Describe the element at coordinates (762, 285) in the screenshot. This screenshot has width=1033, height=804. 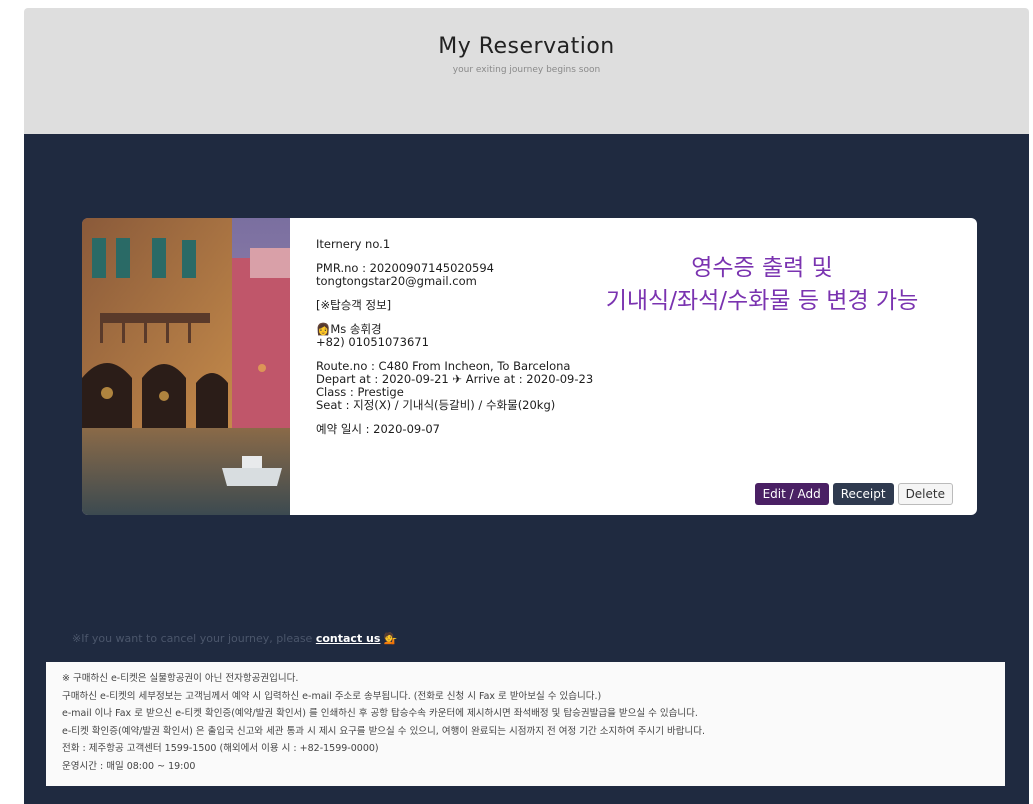
I see `promo-text: 영수증 출력 및 기내식/좌석/수화물 등 변경 가능` at that location.